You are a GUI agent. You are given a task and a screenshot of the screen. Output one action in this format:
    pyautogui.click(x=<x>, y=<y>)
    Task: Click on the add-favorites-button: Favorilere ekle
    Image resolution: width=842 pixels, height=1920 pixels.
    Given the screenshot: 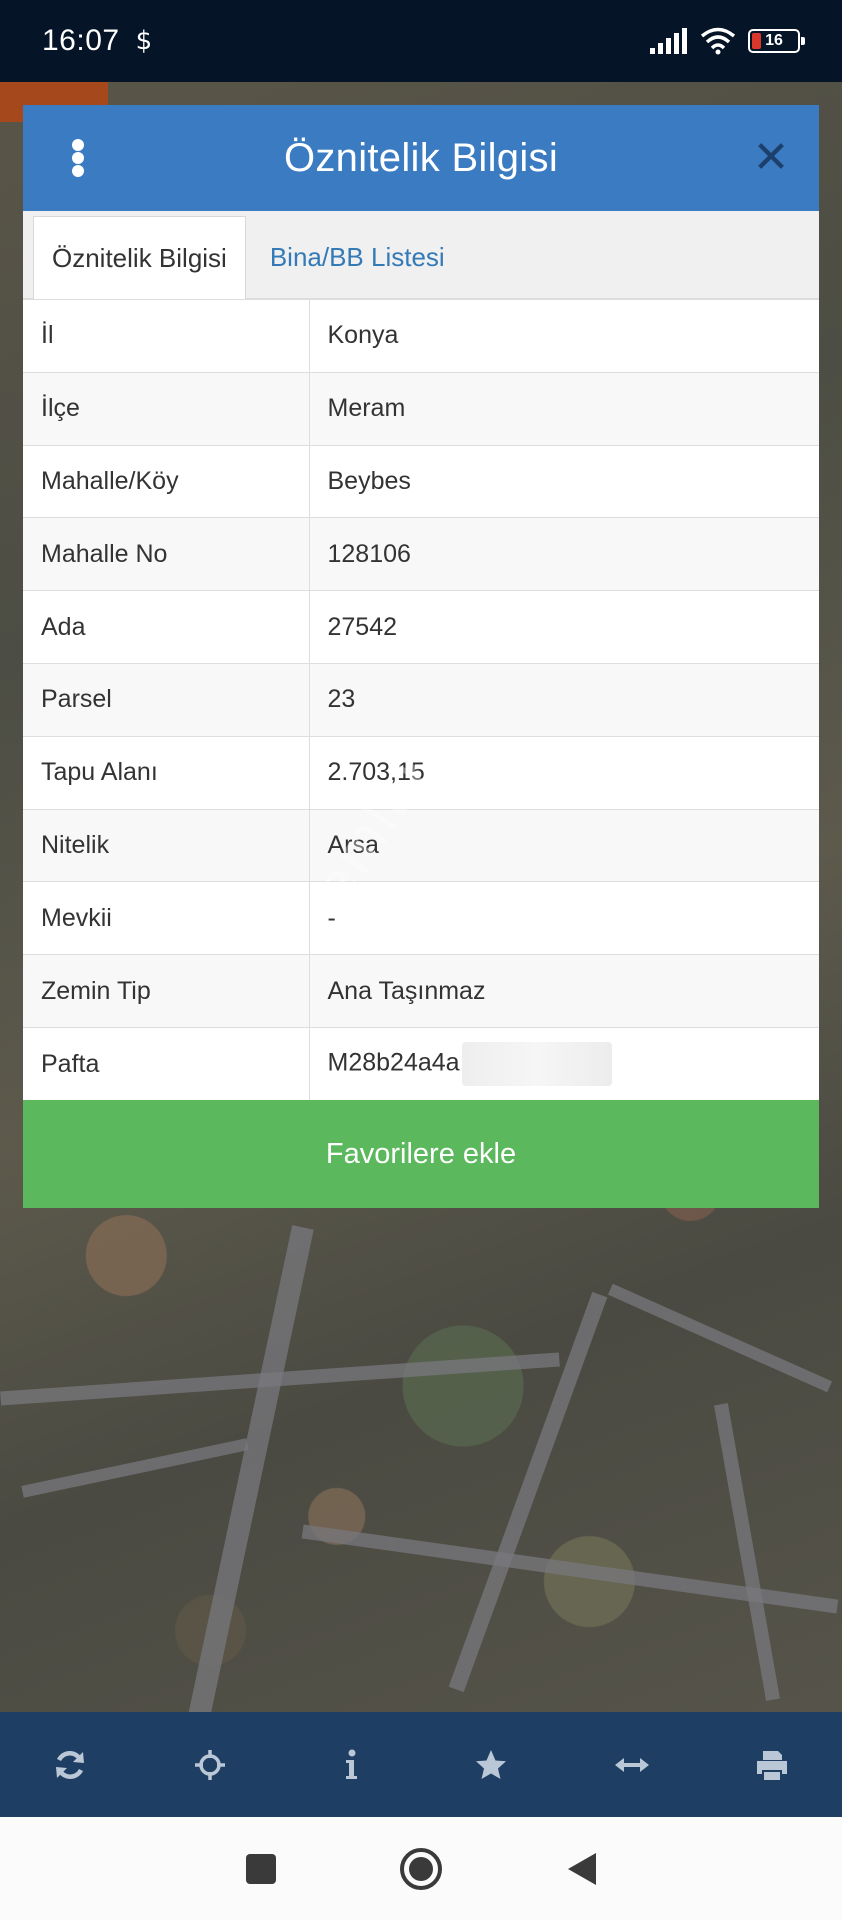 What is the action you would take?
    pyautogui.click(x=421, y=1154)
    